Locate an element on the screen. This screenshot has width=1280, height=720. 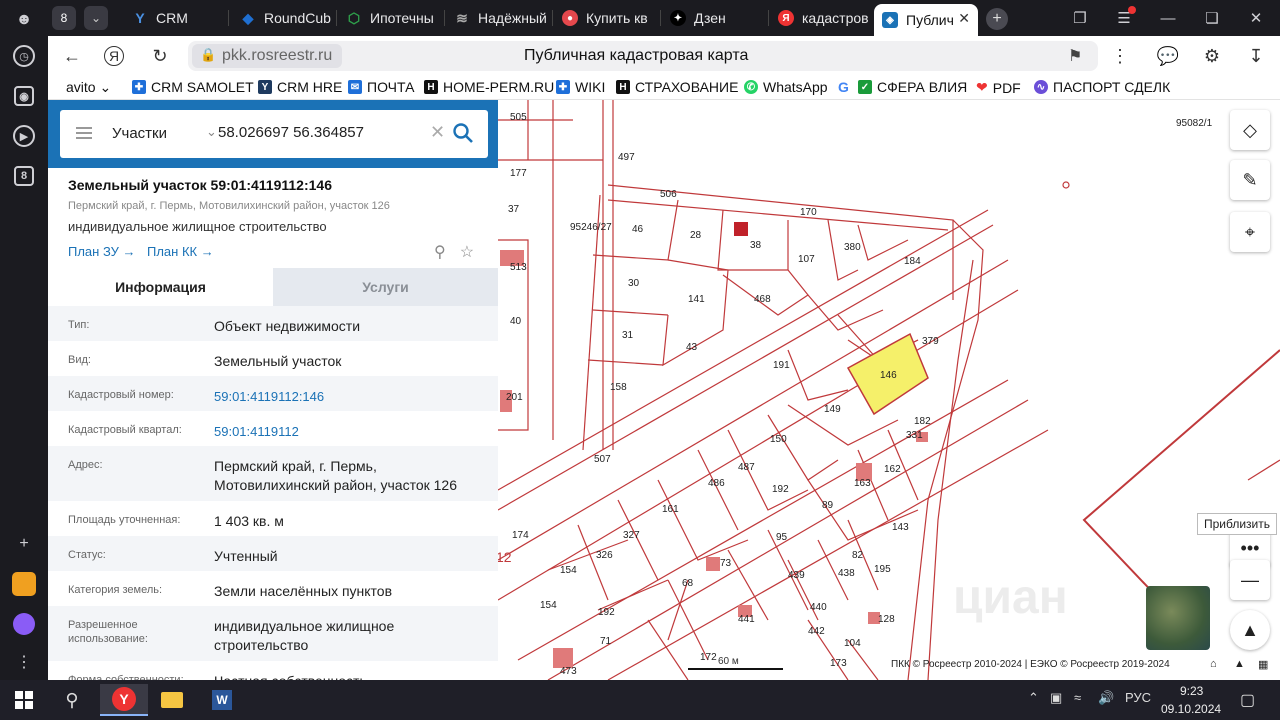
url-text: pkk.rosreestr.ru is located at coordinates (277, 55).